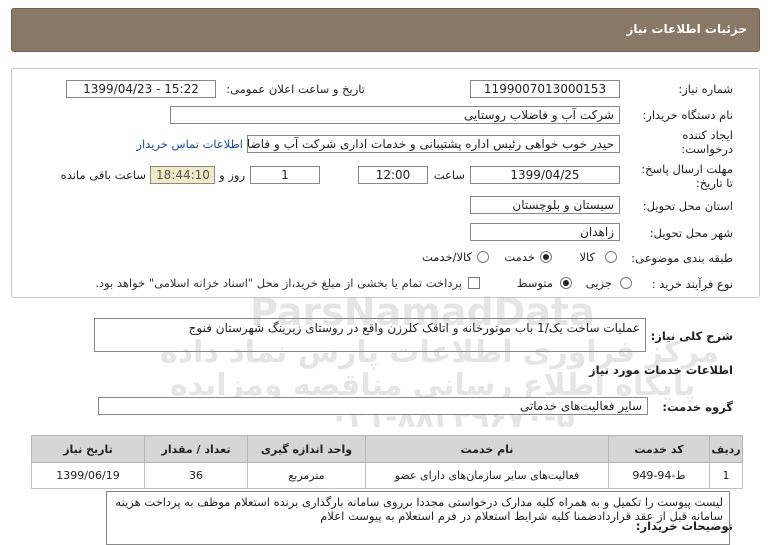 The image size is (770, 545). Describe the element at coordinates (545, 175) in the screenshot. I see `deadline-date-field: 1399/04/25` at that location.